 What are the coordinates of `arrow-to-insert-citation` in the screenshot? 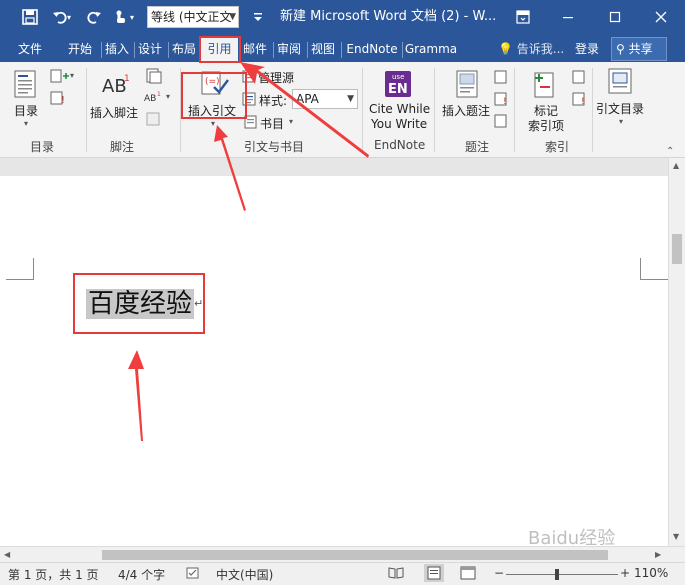 It's located at (230, 168).